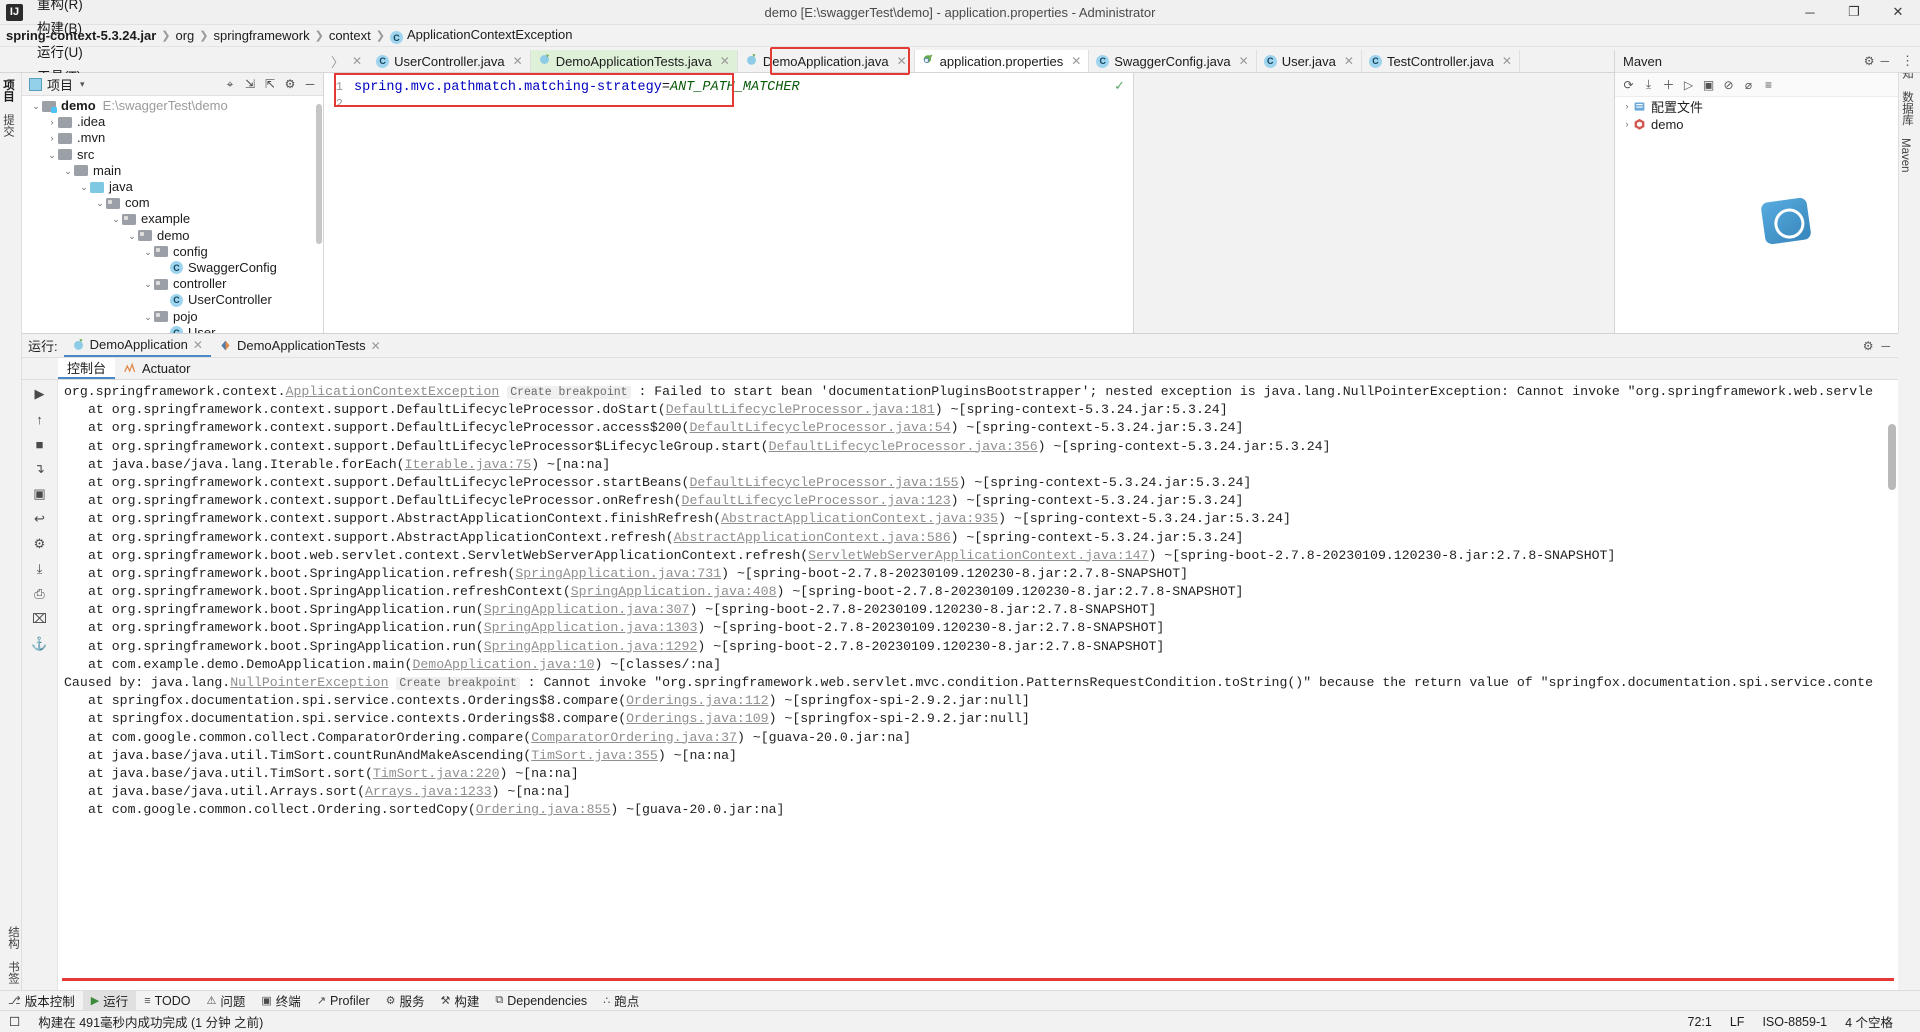 The height and width of the screenshot is (1032, 1920). Describe the element at coordinates (1905, 155) in the screenshot. I see `right-strip-item-2: Maven` at that location.